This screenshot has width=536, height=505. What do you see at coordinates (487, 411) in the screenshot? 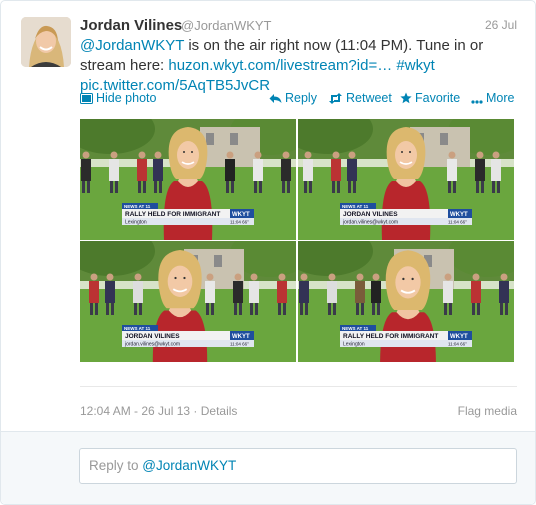
I see `flag-media-link: Flag media` at bounding box center [487, 411].